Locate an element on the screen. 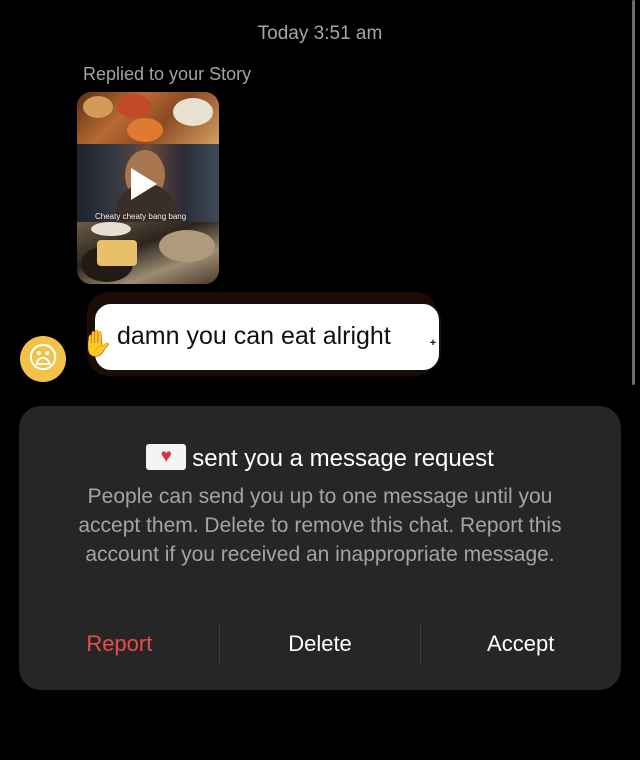  message-bubble: damn you can eat alright ᐩ ✋ is located at coordinates (262, 336).